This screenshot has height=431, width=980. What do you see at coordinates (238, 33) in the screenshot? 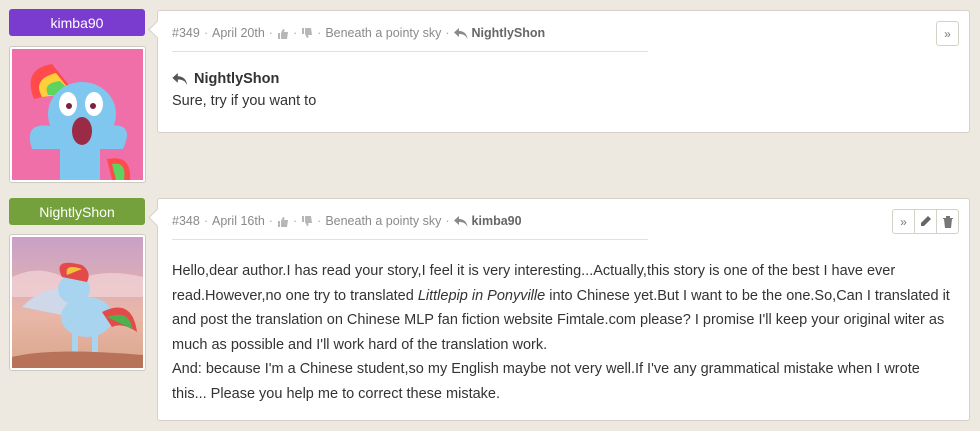
I see `comment-date: April 20th` at bounding box center [238, 33].